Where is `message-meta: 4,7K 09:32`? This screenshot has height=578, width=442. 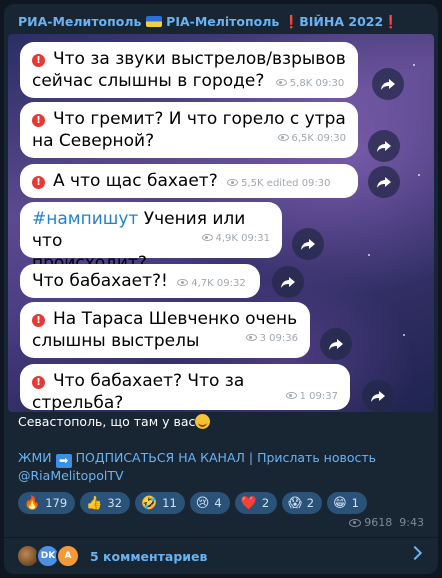
message-meta: 4,7K 09:32 is located at coordinates (211, 283).